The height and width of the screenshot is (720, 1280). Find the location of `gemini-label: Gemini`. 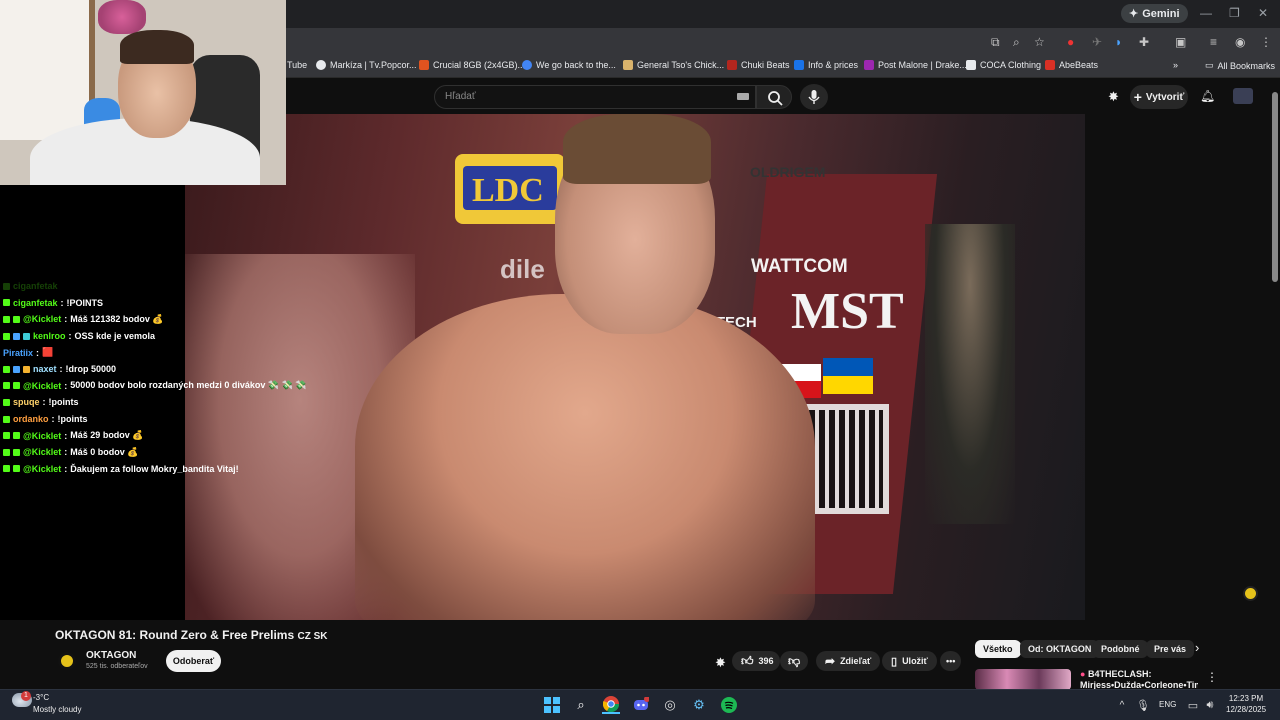

gemini-label: Gemini is located at coordinates (1161, 13).